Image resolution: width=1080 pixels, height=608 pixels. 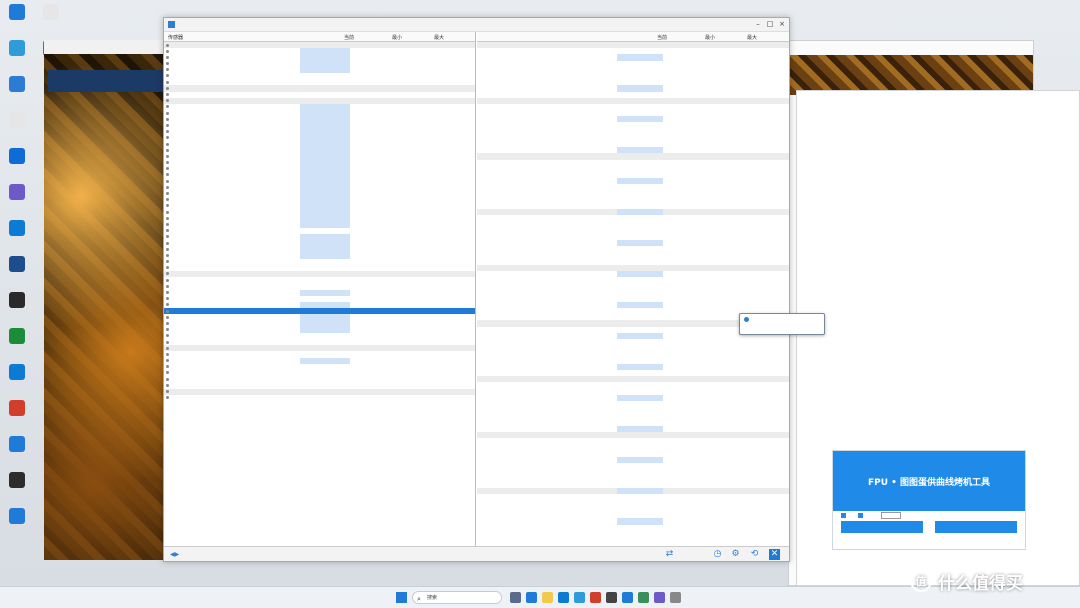 I want to click on settings-icon: ⚙, so click(x=735, y=554).